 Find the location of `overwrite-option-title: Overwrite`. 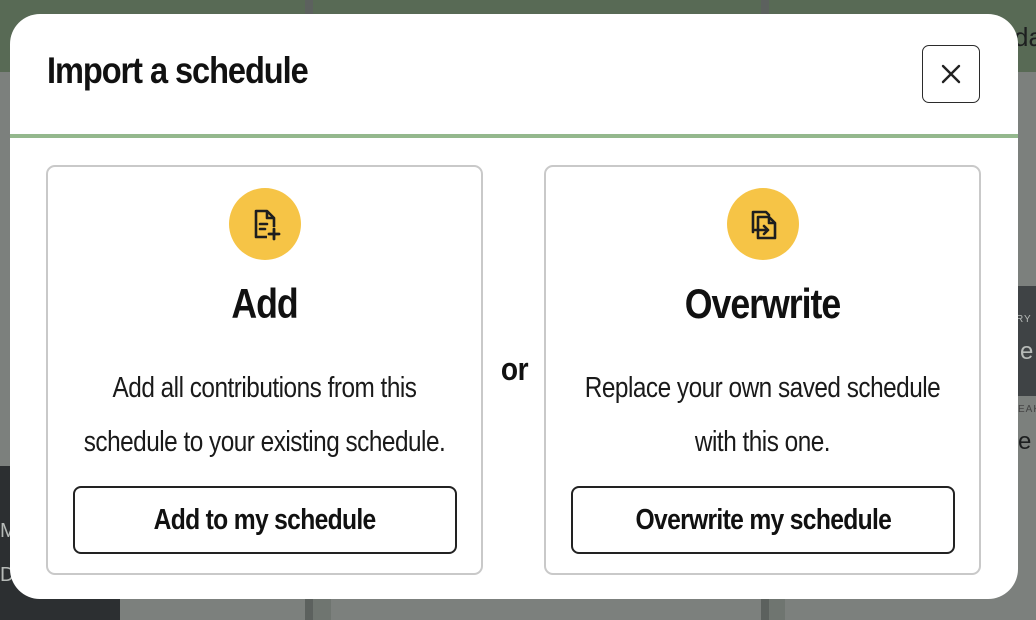

overwrite-option-title: Overwrite is located at coordinates (763, 303).